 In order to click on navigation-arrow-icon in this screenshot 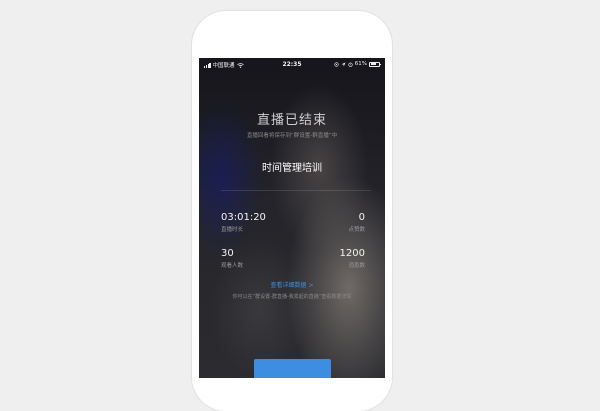, I will do `click(343, 64)`.